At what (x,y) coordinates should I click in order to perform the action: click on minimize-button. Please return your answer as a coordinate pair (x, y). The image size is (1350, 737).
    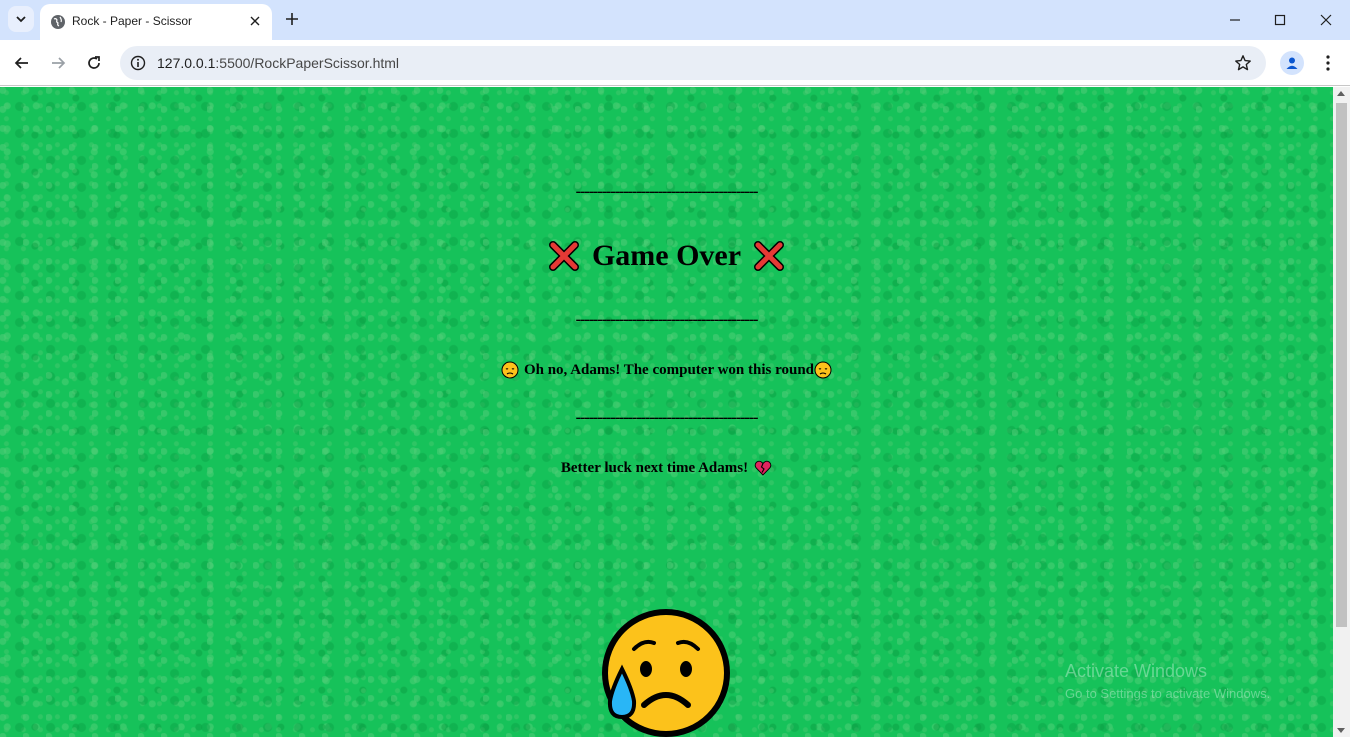
    Looking at the image, I should click on (1235, 20).